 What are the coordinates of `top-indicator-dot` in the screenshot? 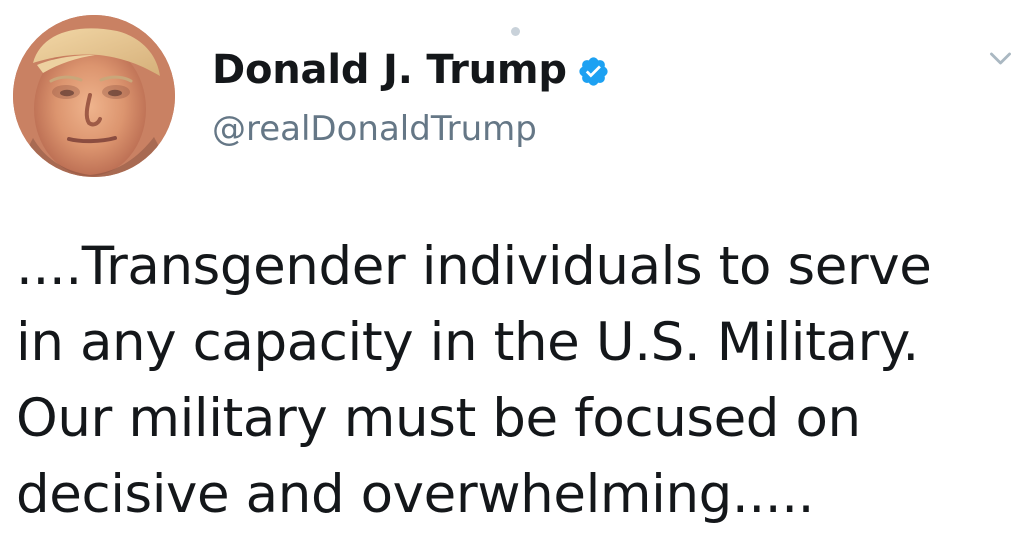 It's located at (515, 31).